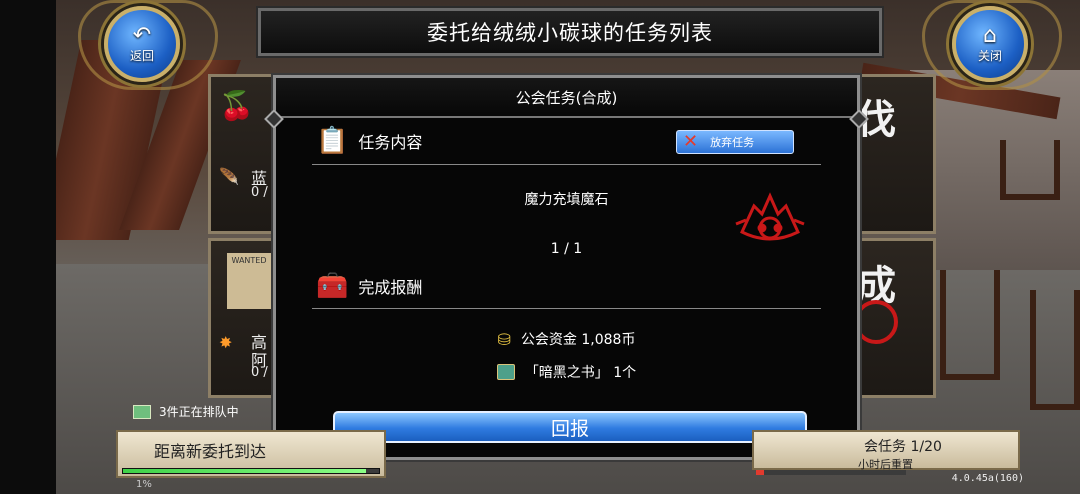 This screenshot has width=1080, height=494. I want to click on cross-icon: ✕, so click(691, 141).